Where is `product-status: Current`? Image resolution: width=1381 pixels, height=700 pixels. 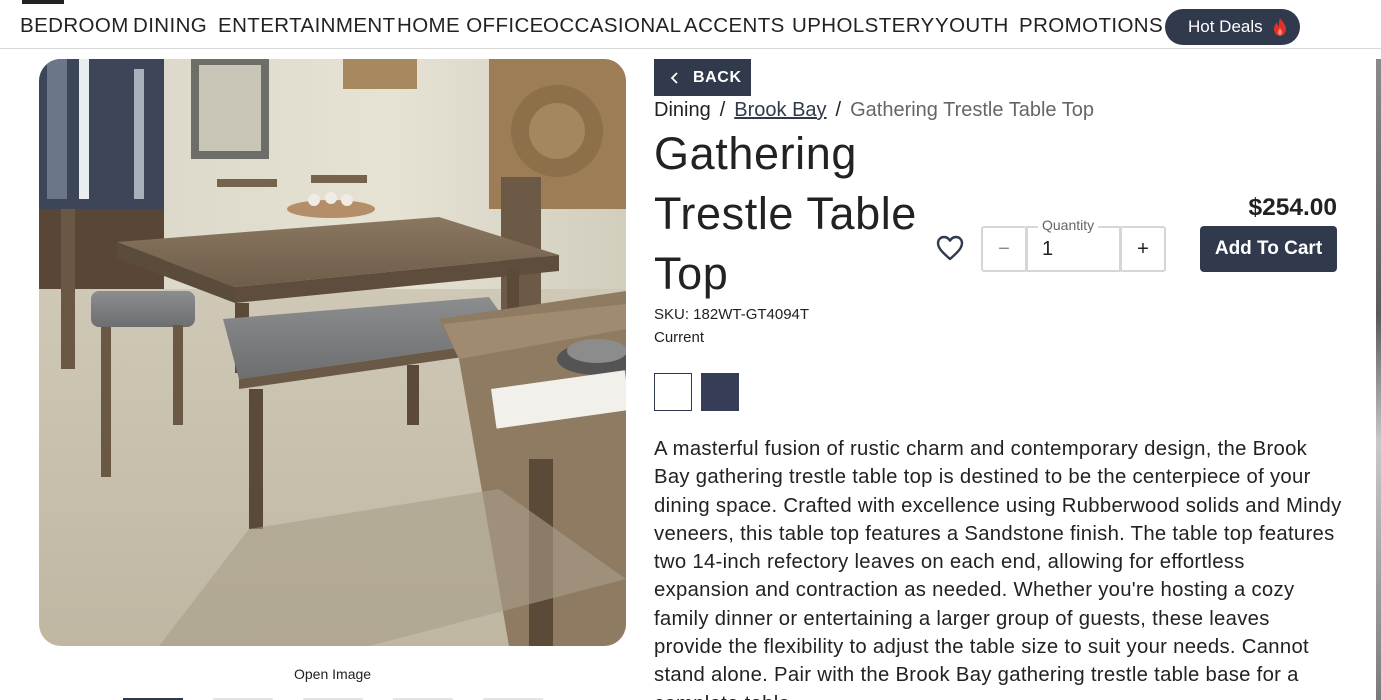
product-status: Current is located at coordinates (679, 337).